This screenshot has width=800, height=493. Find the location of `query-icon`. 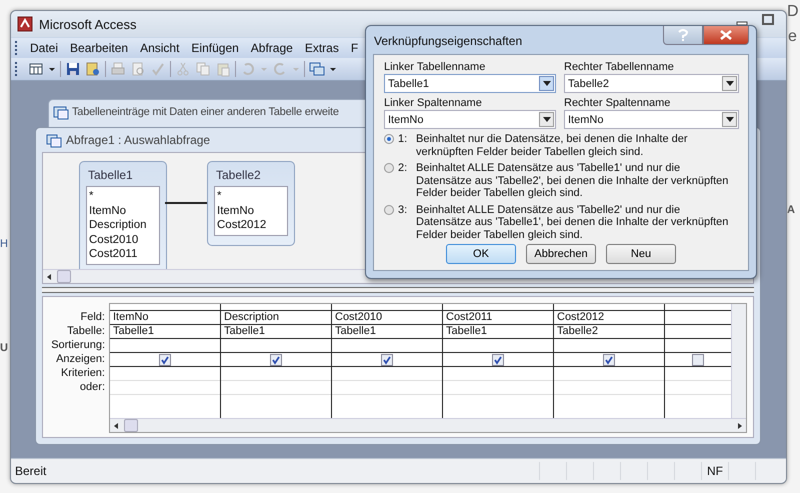

query-icon is located at coordinates (54, 140).